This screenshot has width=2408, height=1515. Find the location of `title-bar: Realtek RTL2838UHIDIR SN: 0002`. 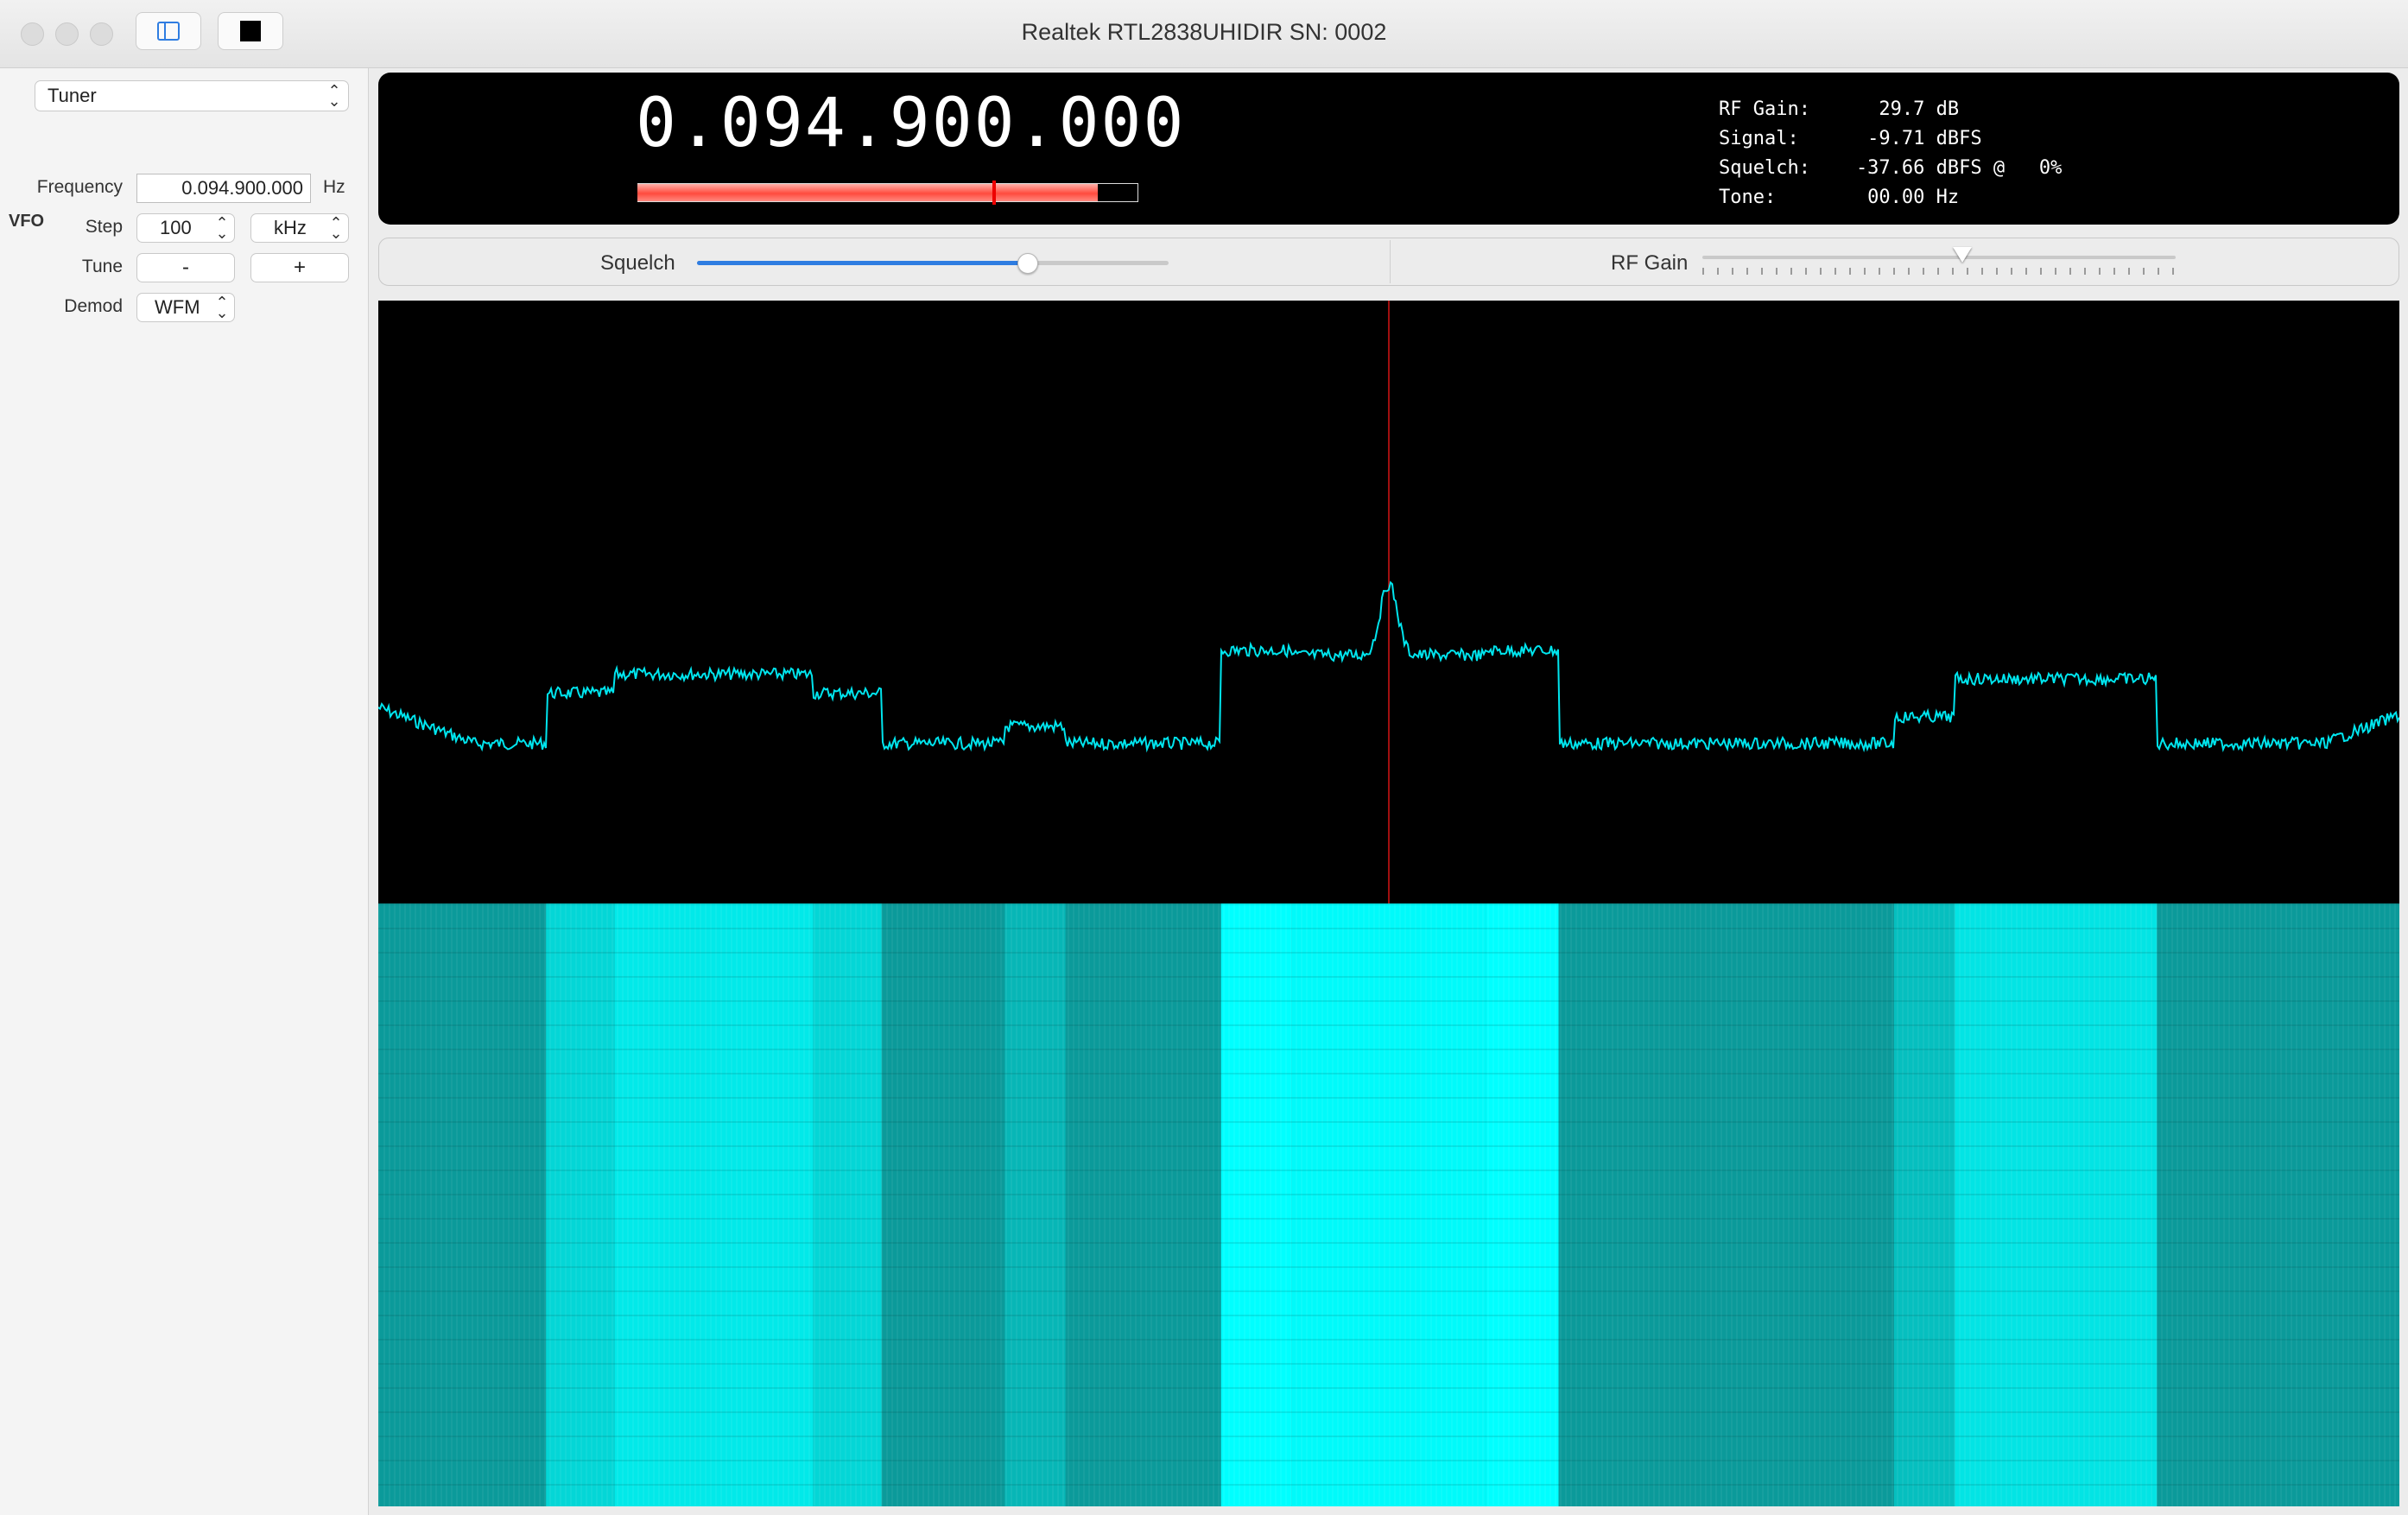

title-bar: Realtek RTL2838UHIDIR SN: 0002 is located at coordinates (1204, 34).